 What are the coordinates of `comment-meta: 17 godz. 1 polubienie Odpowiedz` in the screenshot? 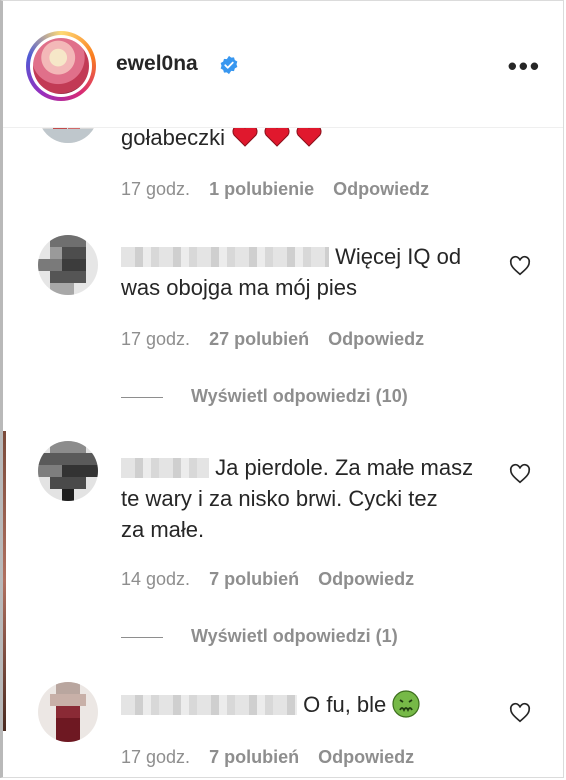 It's located at (282, 189).